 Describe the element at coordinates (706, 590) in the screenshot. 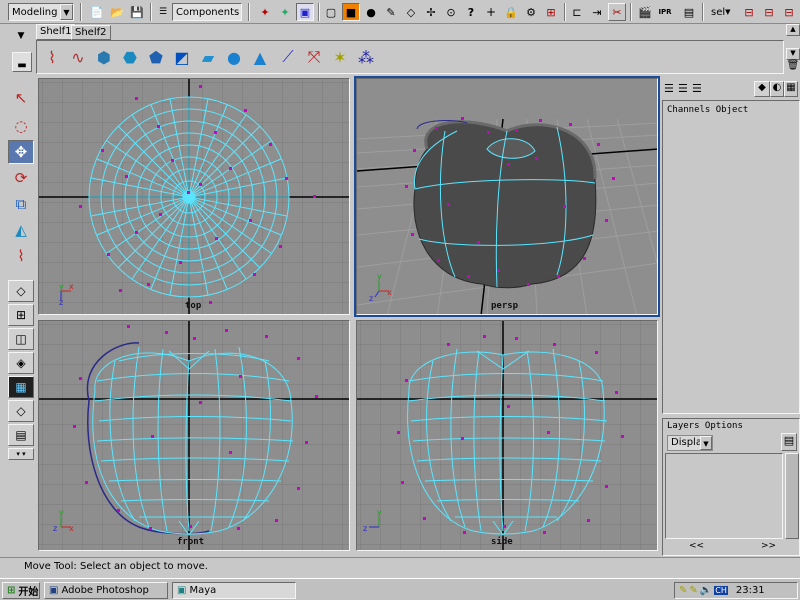

I see `tray-volume-icon: 🔊` at that location.